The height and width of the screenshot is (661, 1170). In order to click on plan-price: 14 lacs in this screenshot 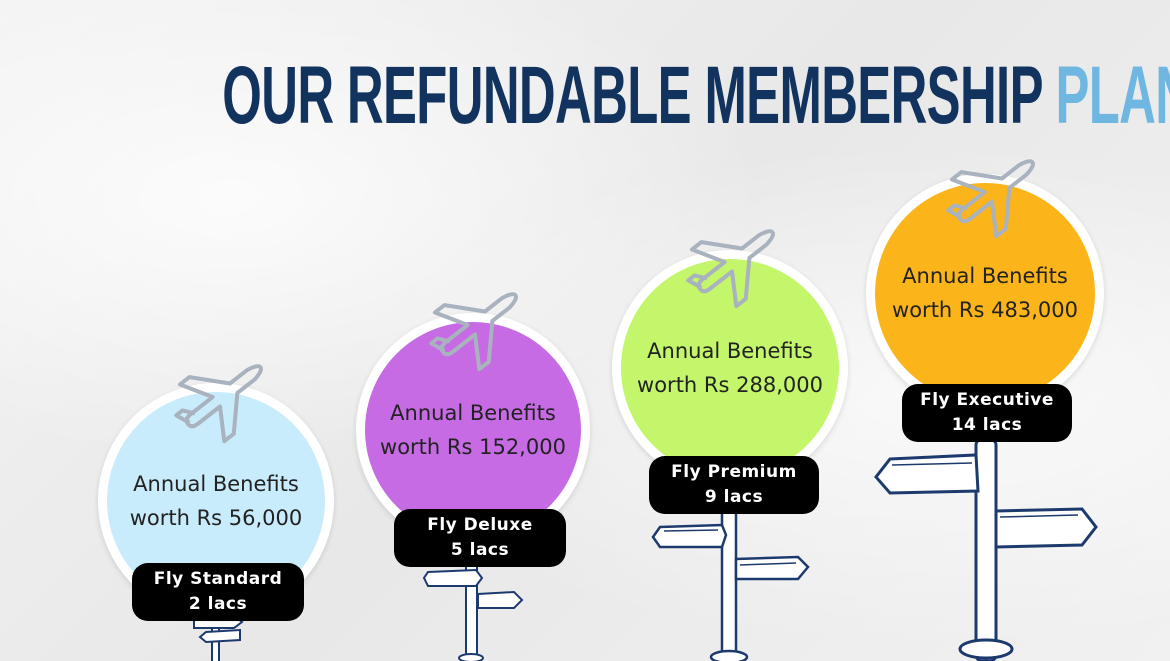, I will do `click(987, 425)`.